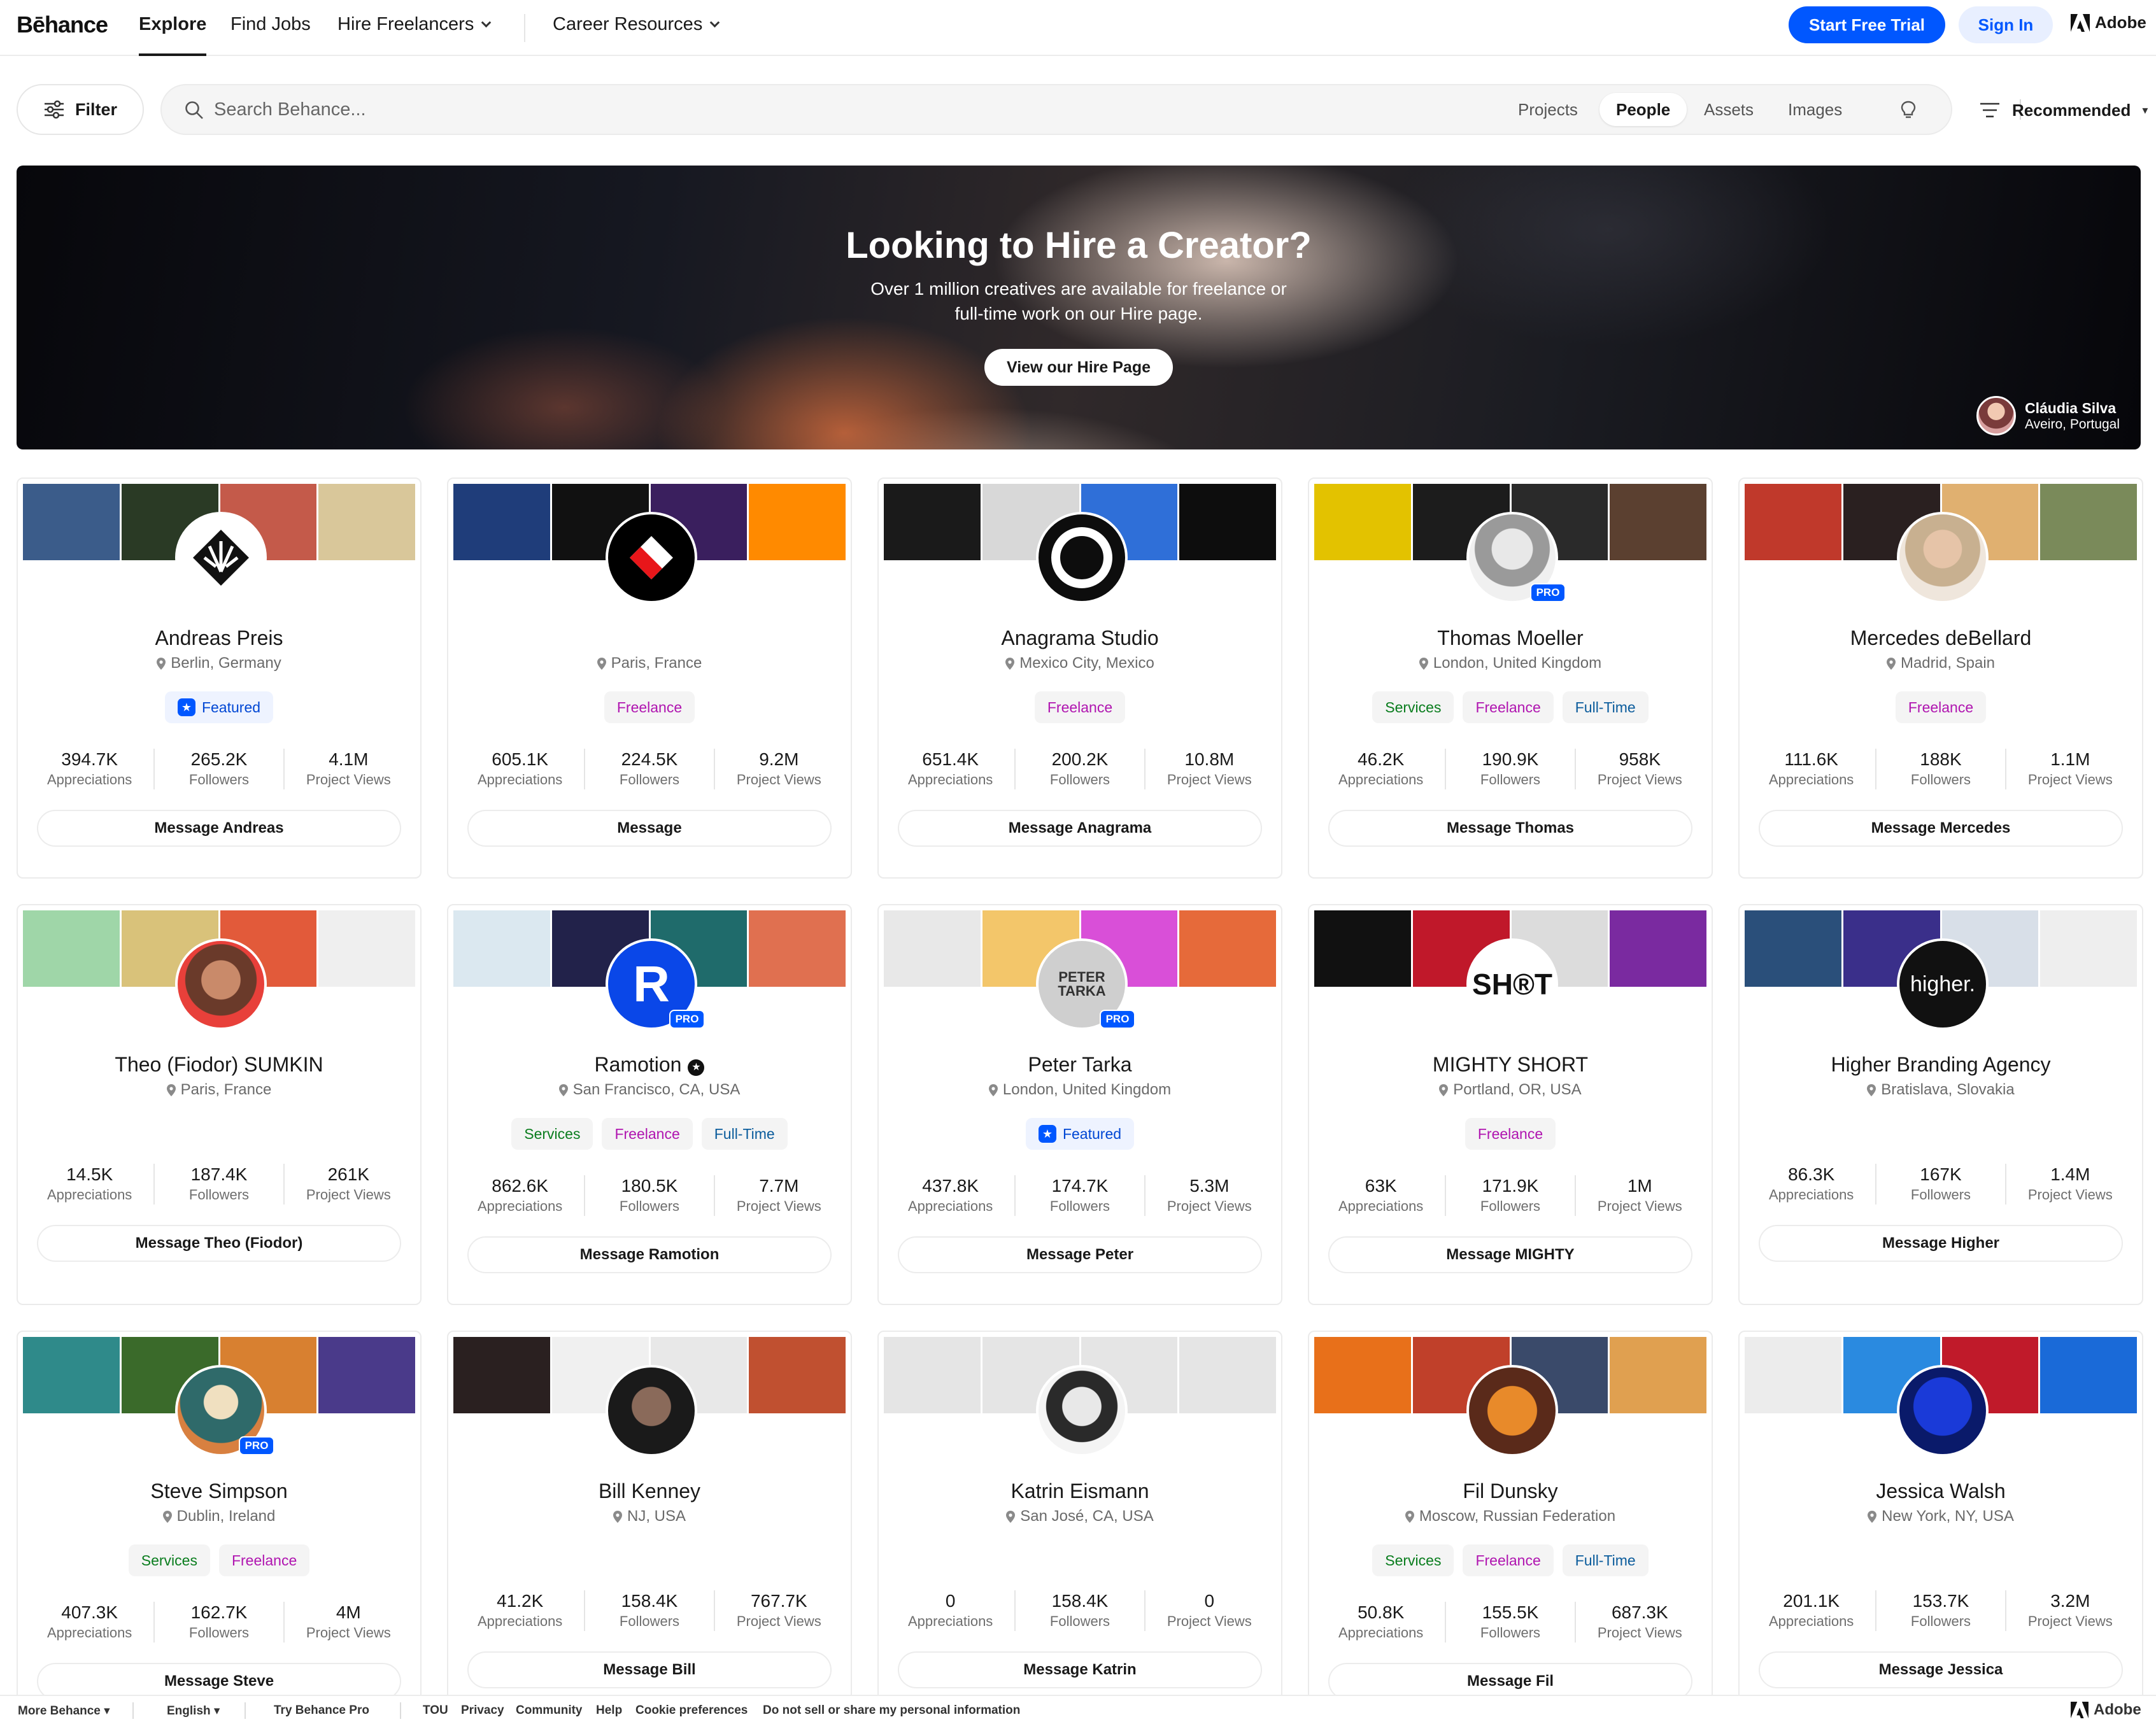  Describe the element at coordinates (1512, 984) in the screenshot. I see `creator-avatar: SH®T` at that location.